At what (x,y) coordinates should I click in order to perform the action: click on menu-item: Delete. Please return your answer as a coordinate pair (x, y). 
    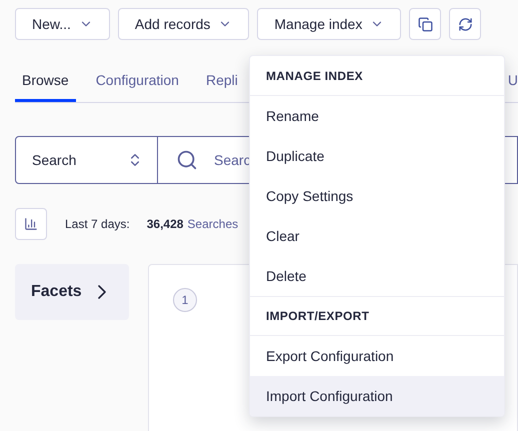
    Looking at the image, I should click on (377, 276).